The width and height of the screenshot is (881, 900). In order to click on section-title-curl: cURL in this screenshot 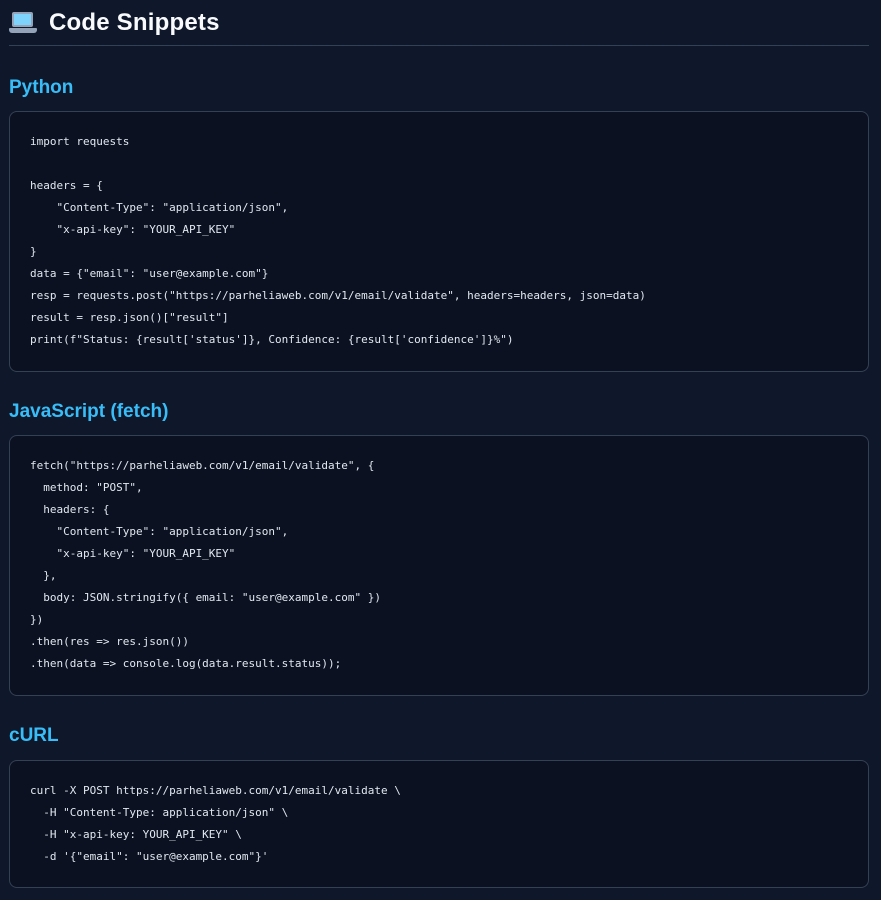, I will do `click(34, 735)`.